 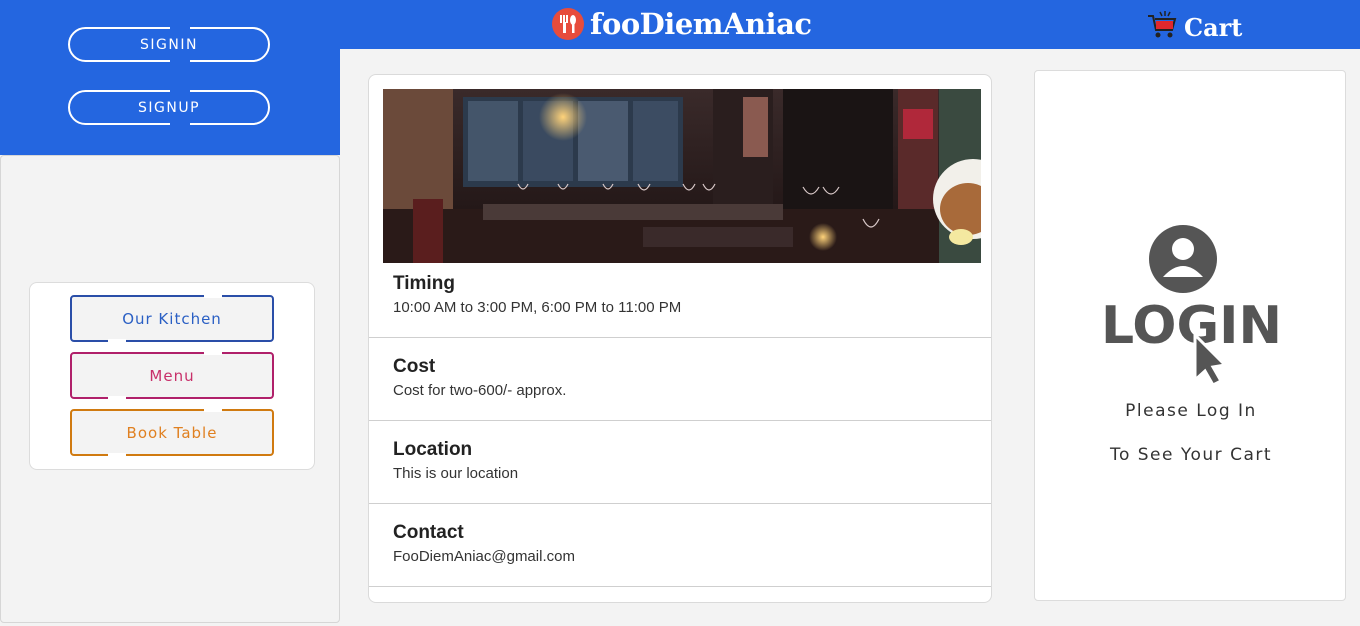 What do you see at coordinates (414, 366) in the screenshot?
I see `cost-title: Cost` at bounding box center [414, 366].